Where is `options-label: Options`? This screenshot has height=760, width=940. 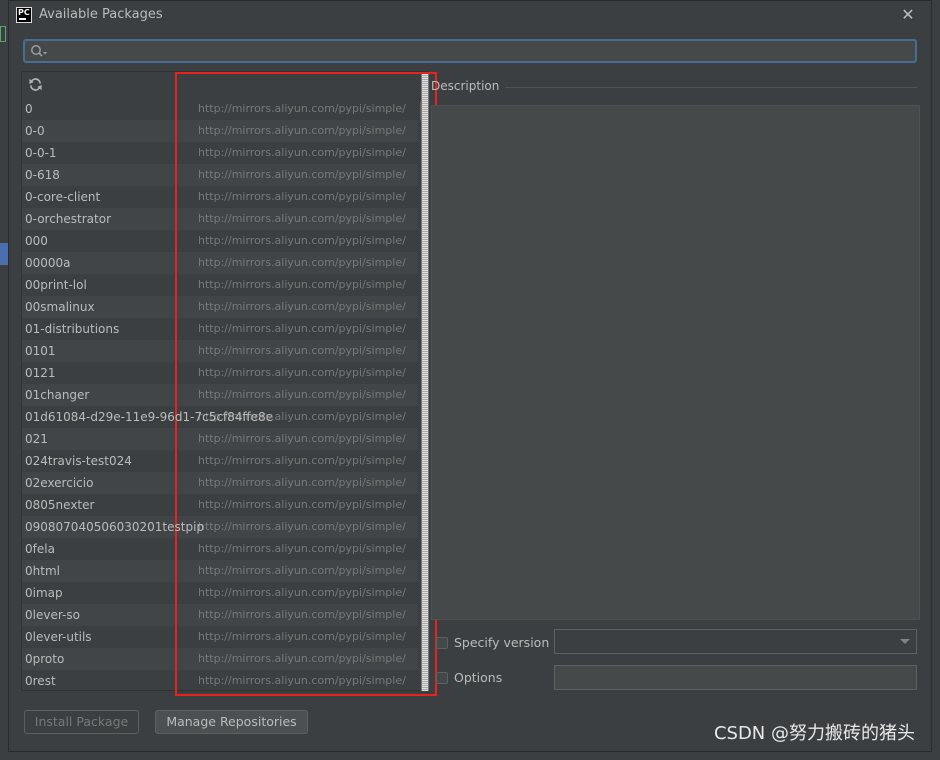
options-label: Options is located at coordinates (478, 677).